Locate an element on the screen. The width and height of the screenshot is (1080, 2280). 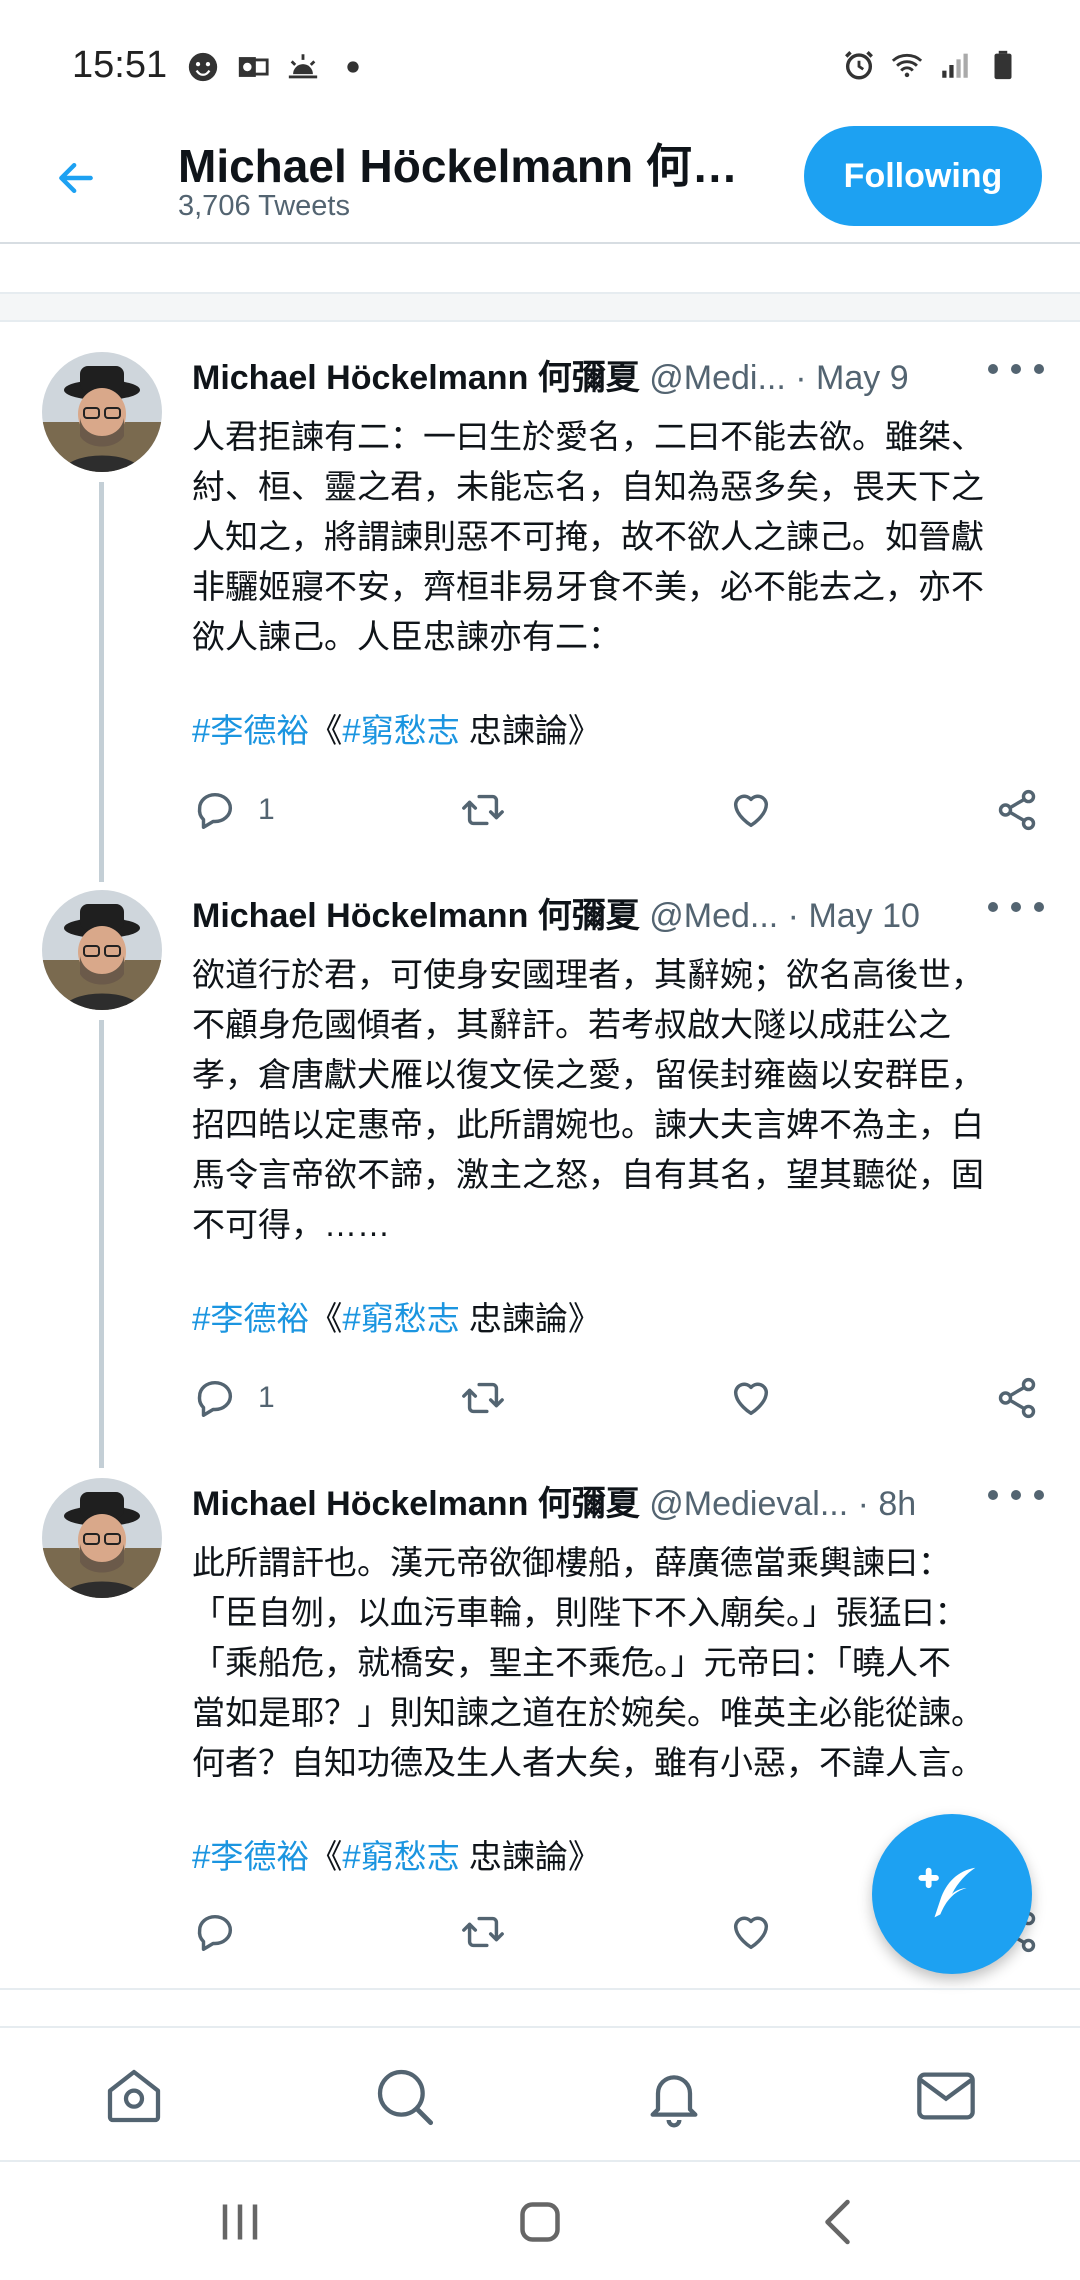
sunrise-icon is located at coordinates (303, 66).